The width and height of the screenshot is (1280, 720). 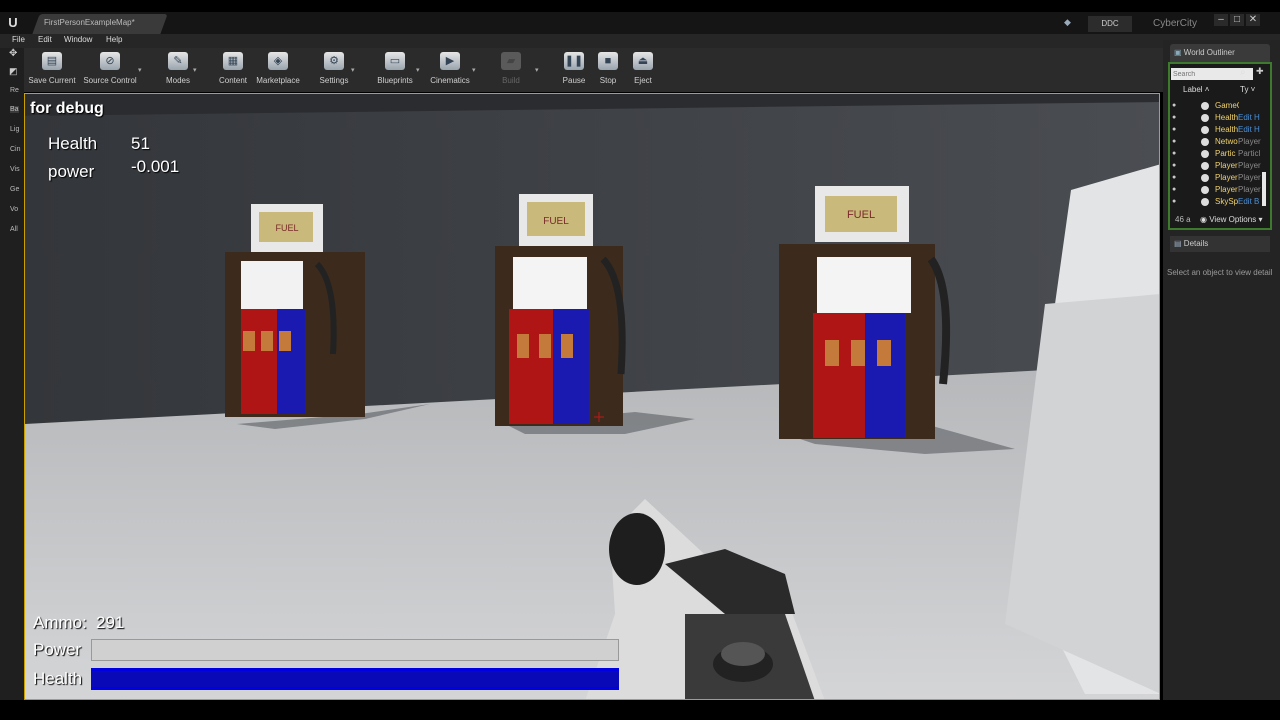 I want to click on marketplace-button: ◈ Marketplace, so click(x=278, y=69).